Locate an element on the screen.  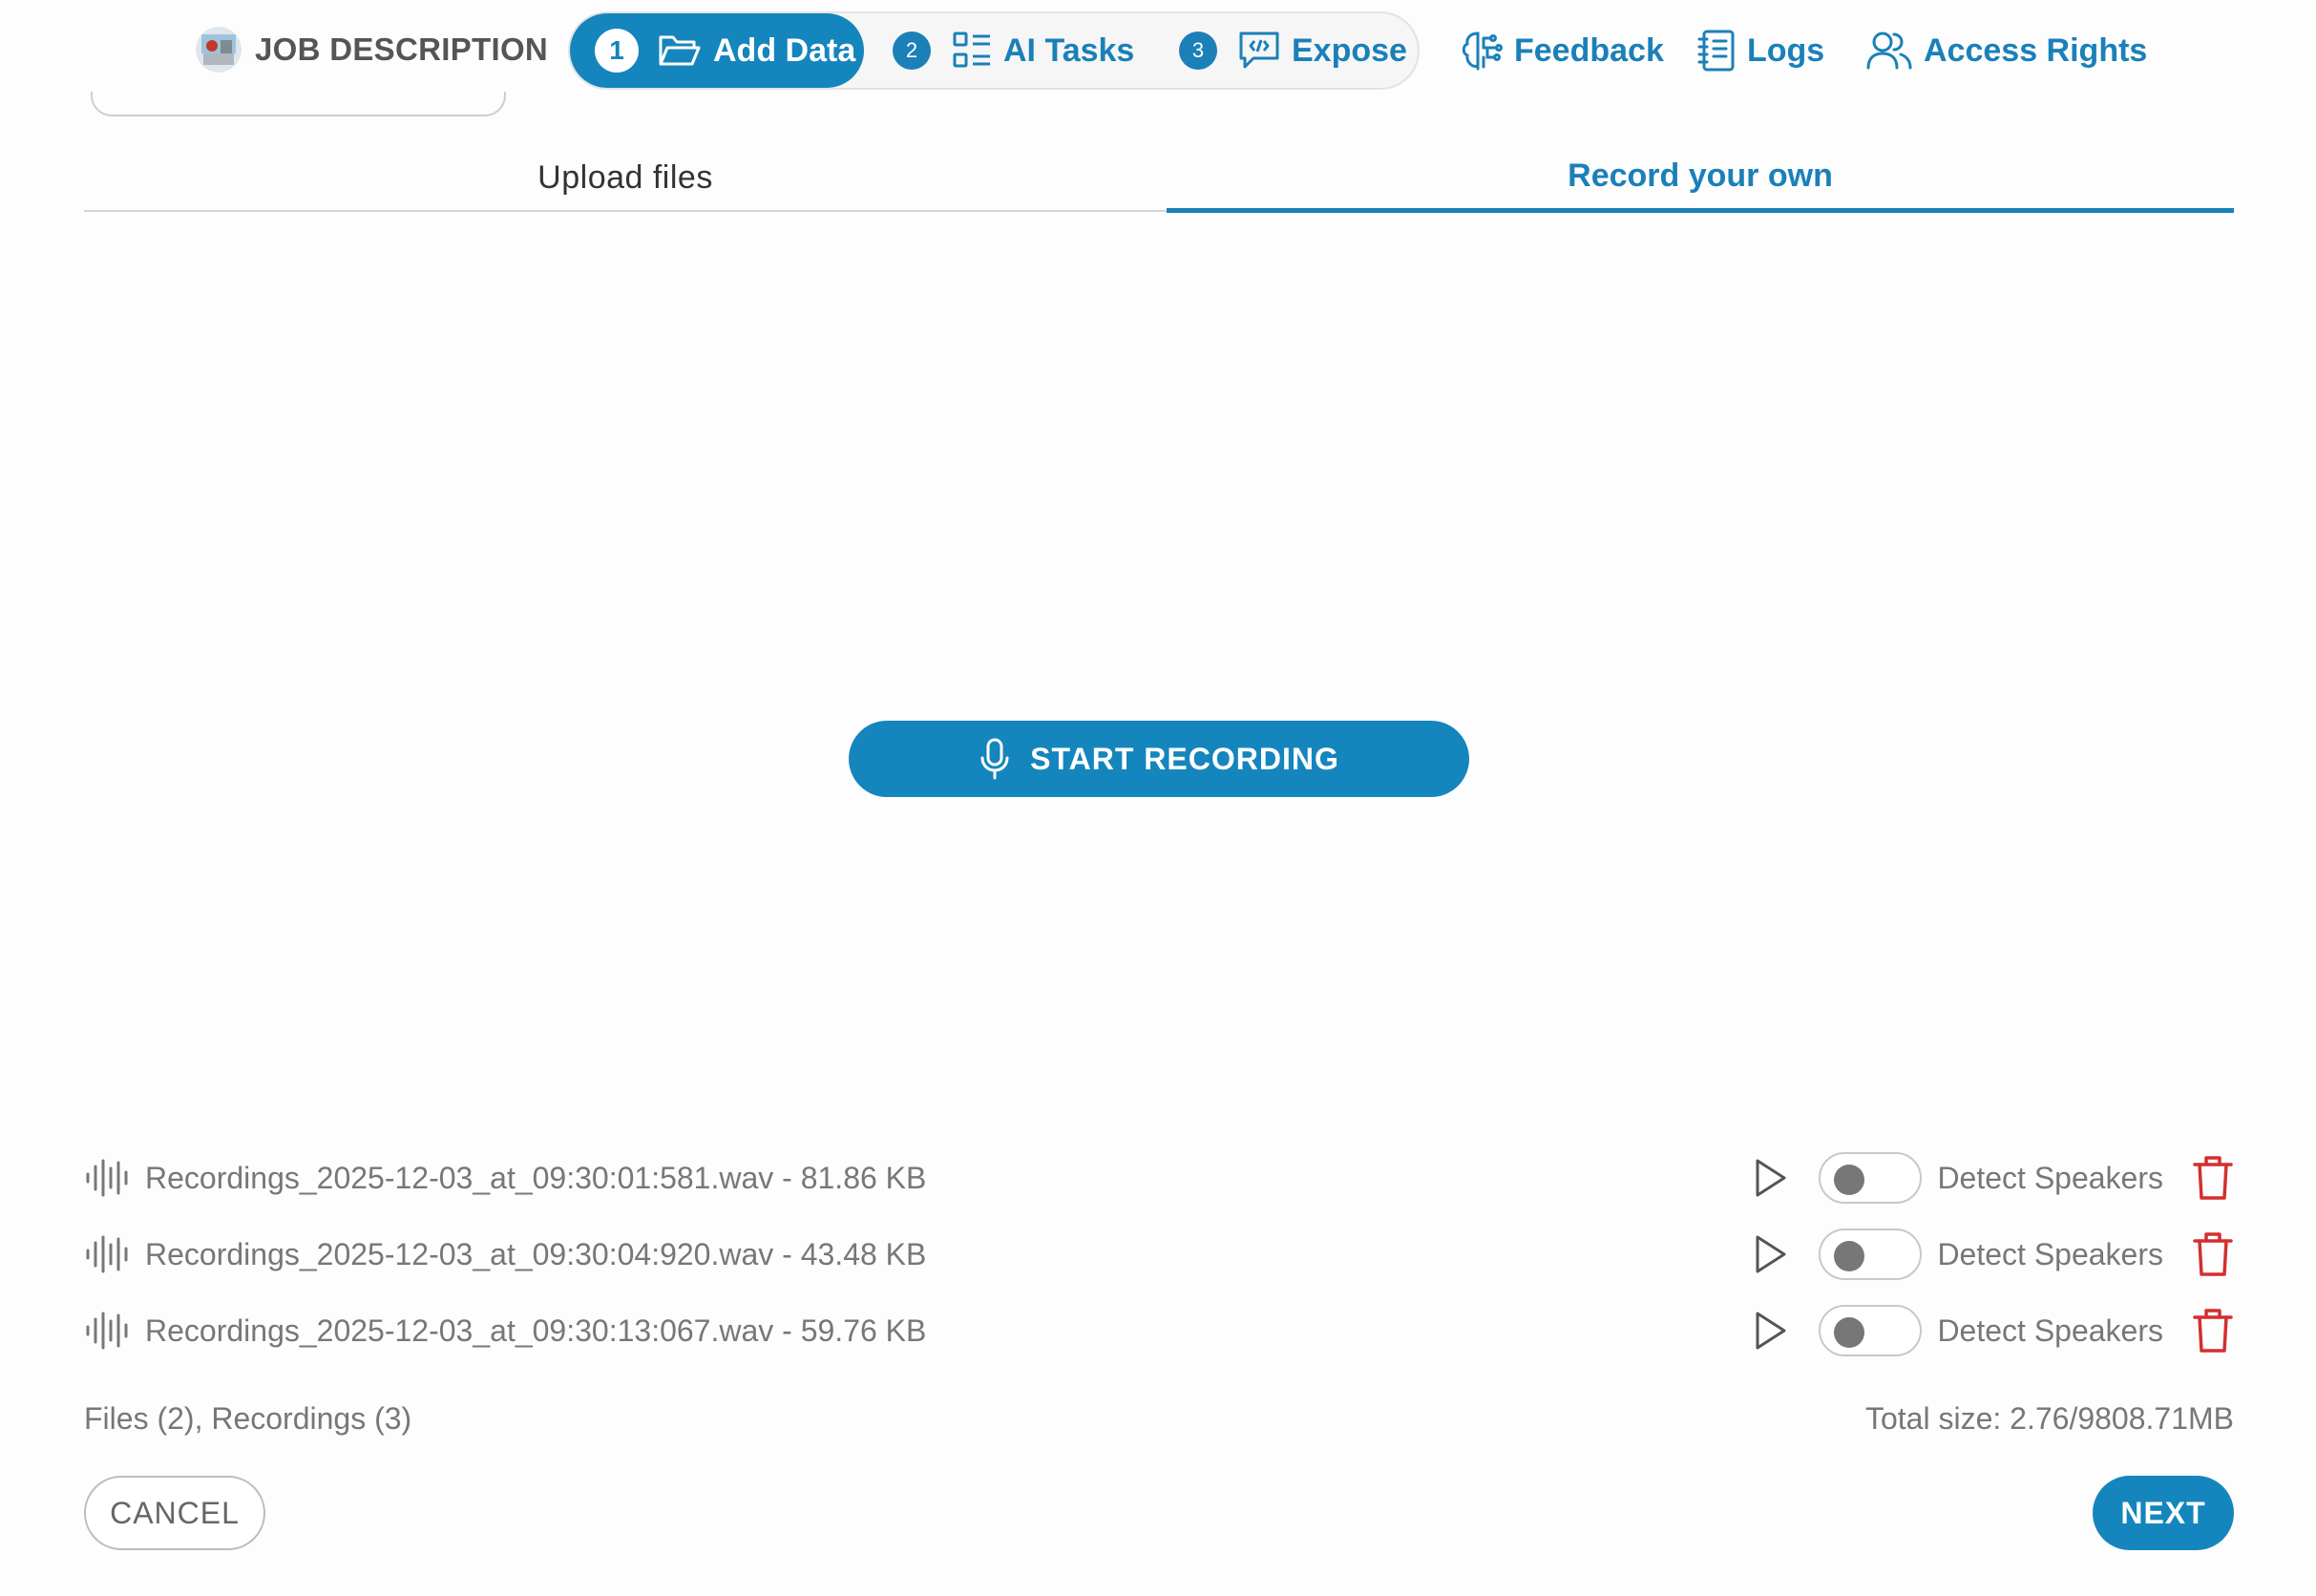
access-rights-label: Access Rights is located at coordinates (2036, 50).